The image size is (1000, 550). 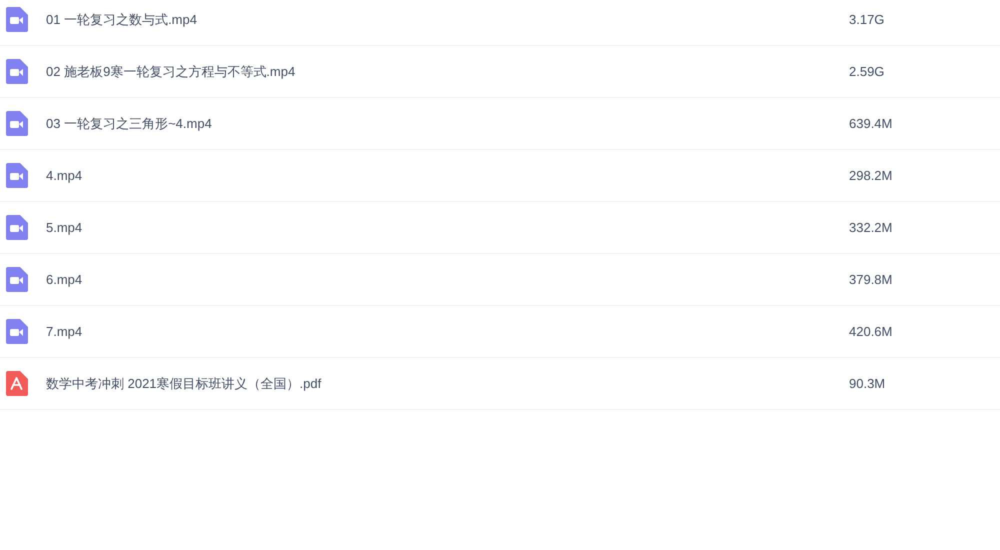 What do you see at coordinates (867, 383) in the screenshot?
I see `file-size: 90.3M` at bounding box center [867, 383].